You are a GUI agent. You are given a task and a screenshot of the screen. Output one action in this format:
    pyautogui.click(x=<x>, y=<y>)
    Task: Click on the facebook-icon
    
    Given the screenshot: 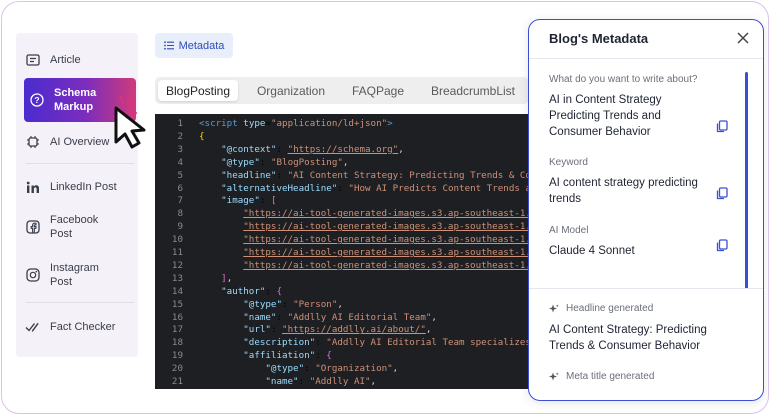 What is the action you would take?
    pyautogui.click(x=33, y=227)
    